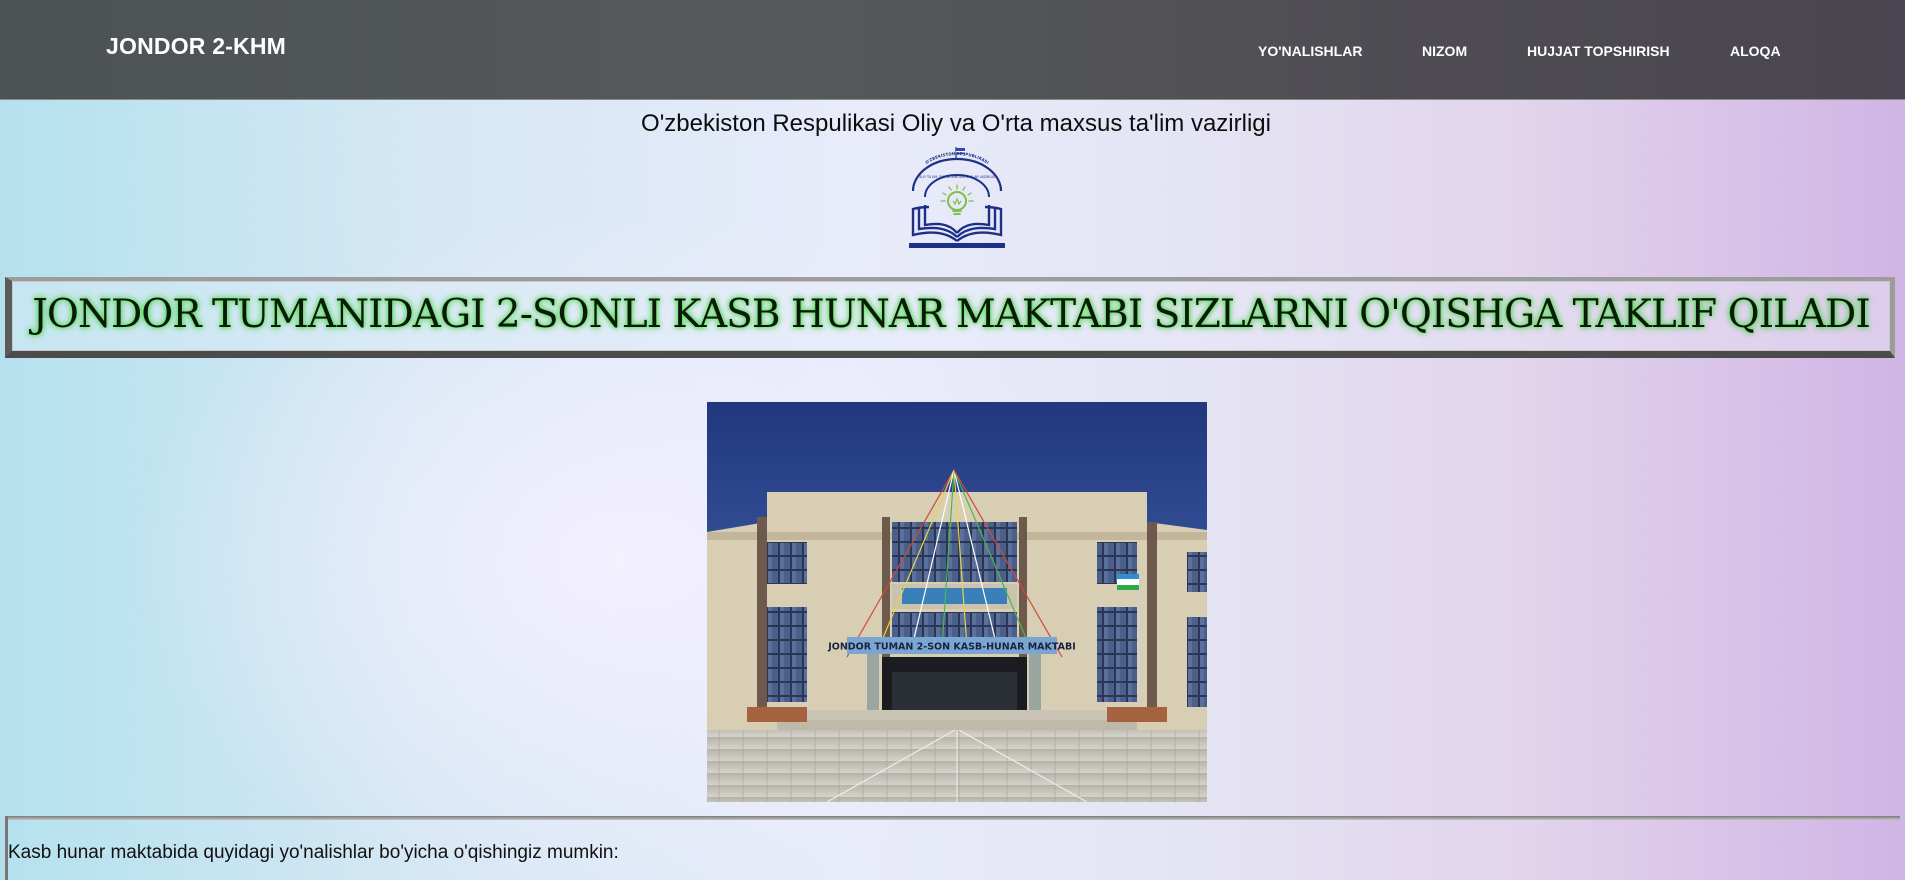 This screenshot has width=1905, height=880. Describe the element at coordinates (957, 602) in the screenshot. I see `school-building-photo: JONDOR TUMAN 2-SON KASB-HUNAR MAKTABI` at that location.